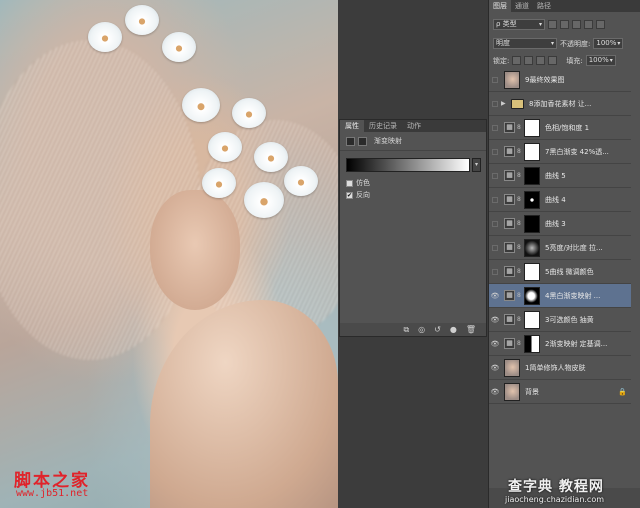  What do you see at coordinates (600, 60) in the screenshot?
I see `fill-input: 100%` at bounding box center [600, 60].